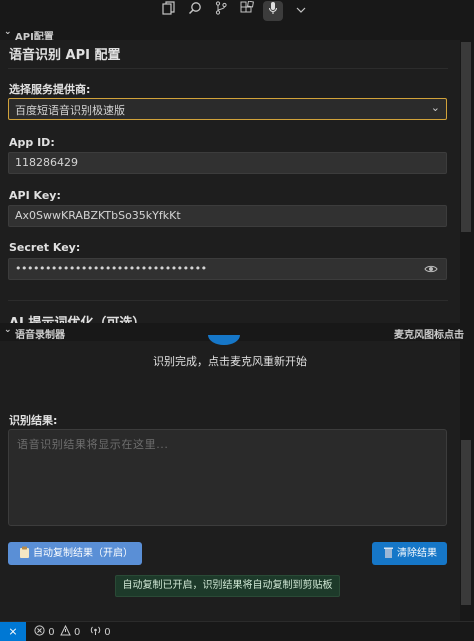 Image resolution: width=474 pixels, height=641 pixels. I want to click on ports-indicator: 0, so click(100, 632).